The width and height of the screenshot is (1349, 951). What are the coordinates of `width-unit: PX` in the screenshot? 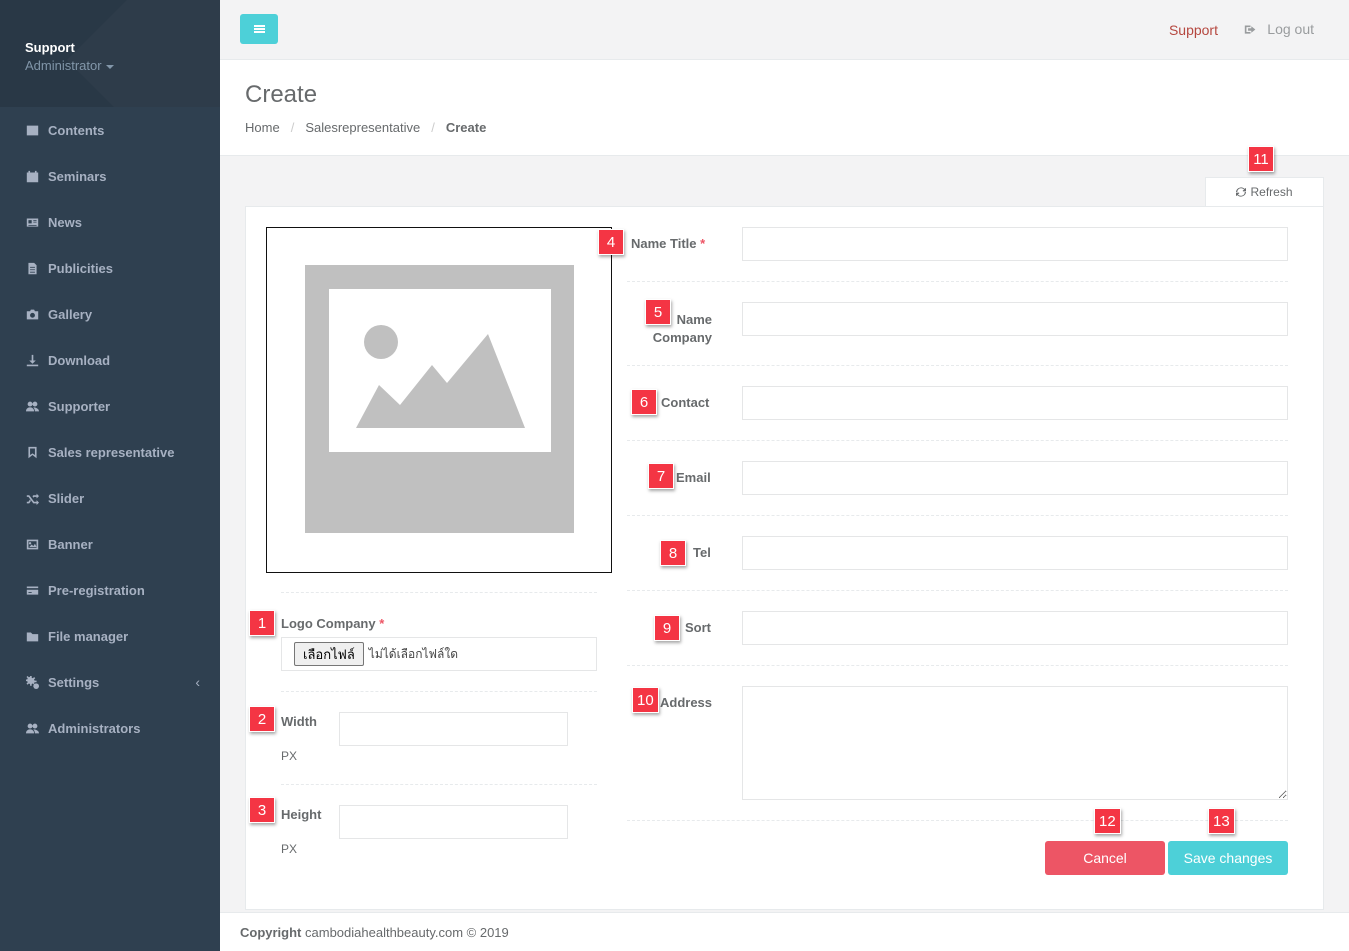 It's located at (289, 756).